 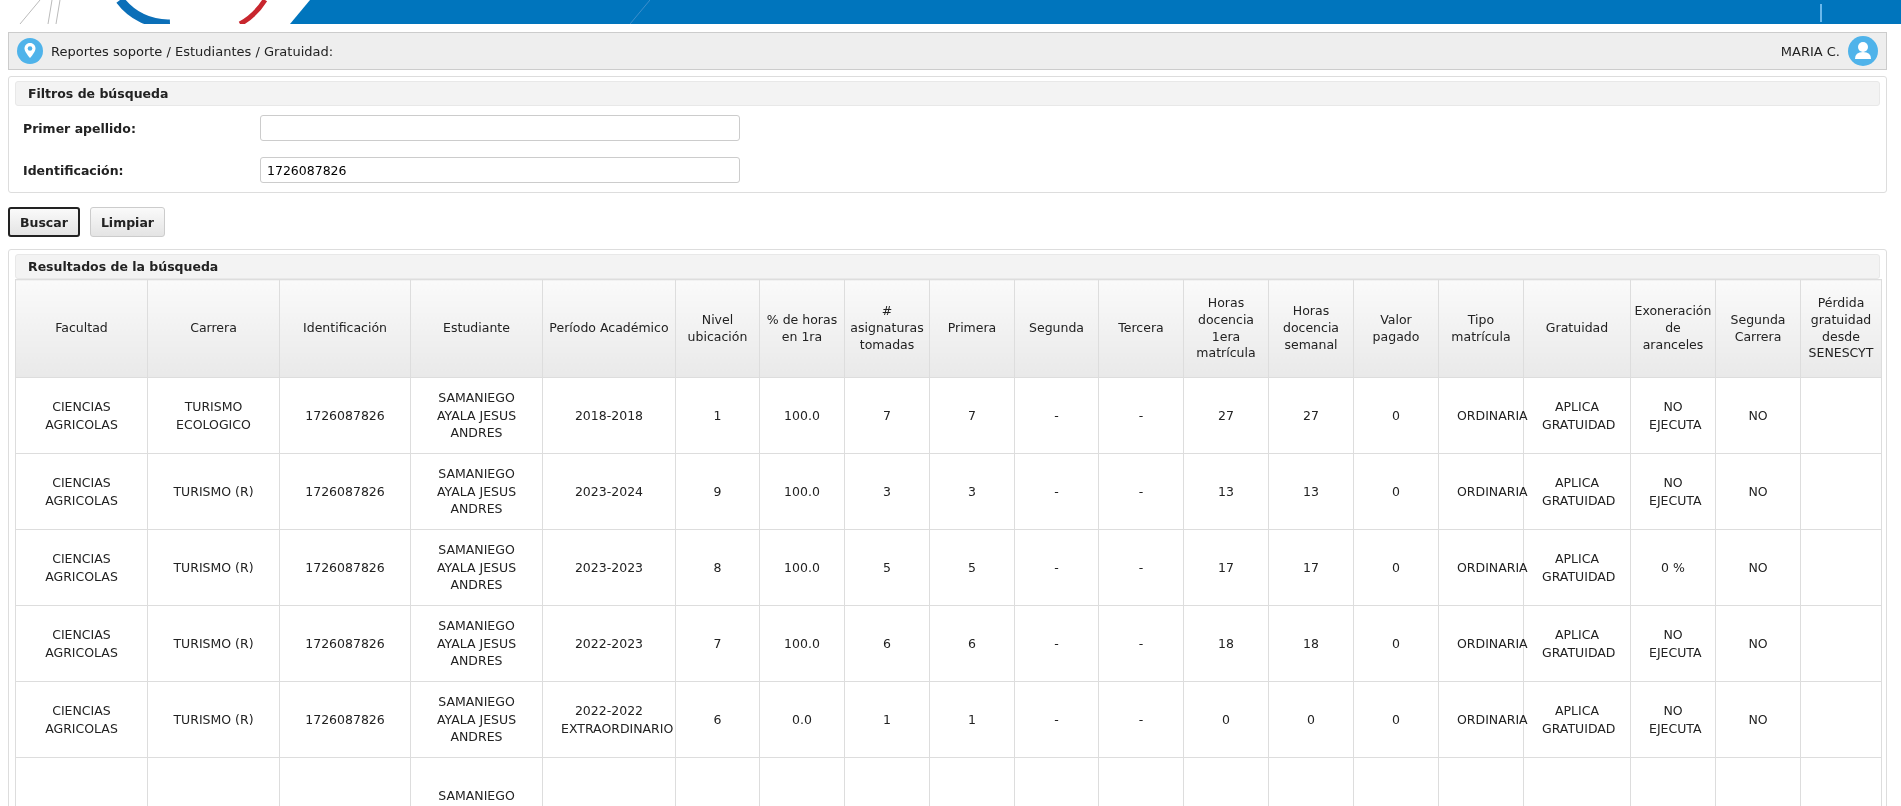 I want to click on location-icon, so click(x=30, y=51).